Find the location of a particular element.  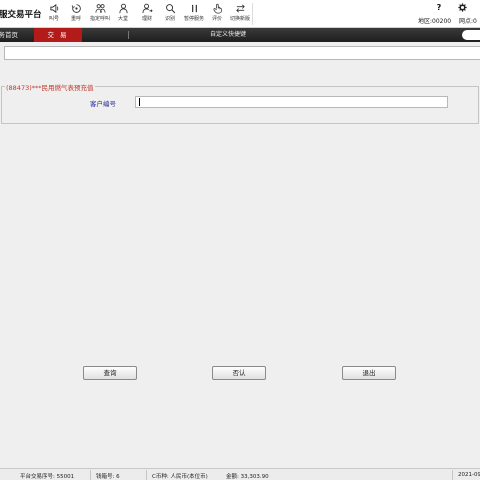

status-amount: 金额: 33,303.90 is located at coordinates (247, 477).